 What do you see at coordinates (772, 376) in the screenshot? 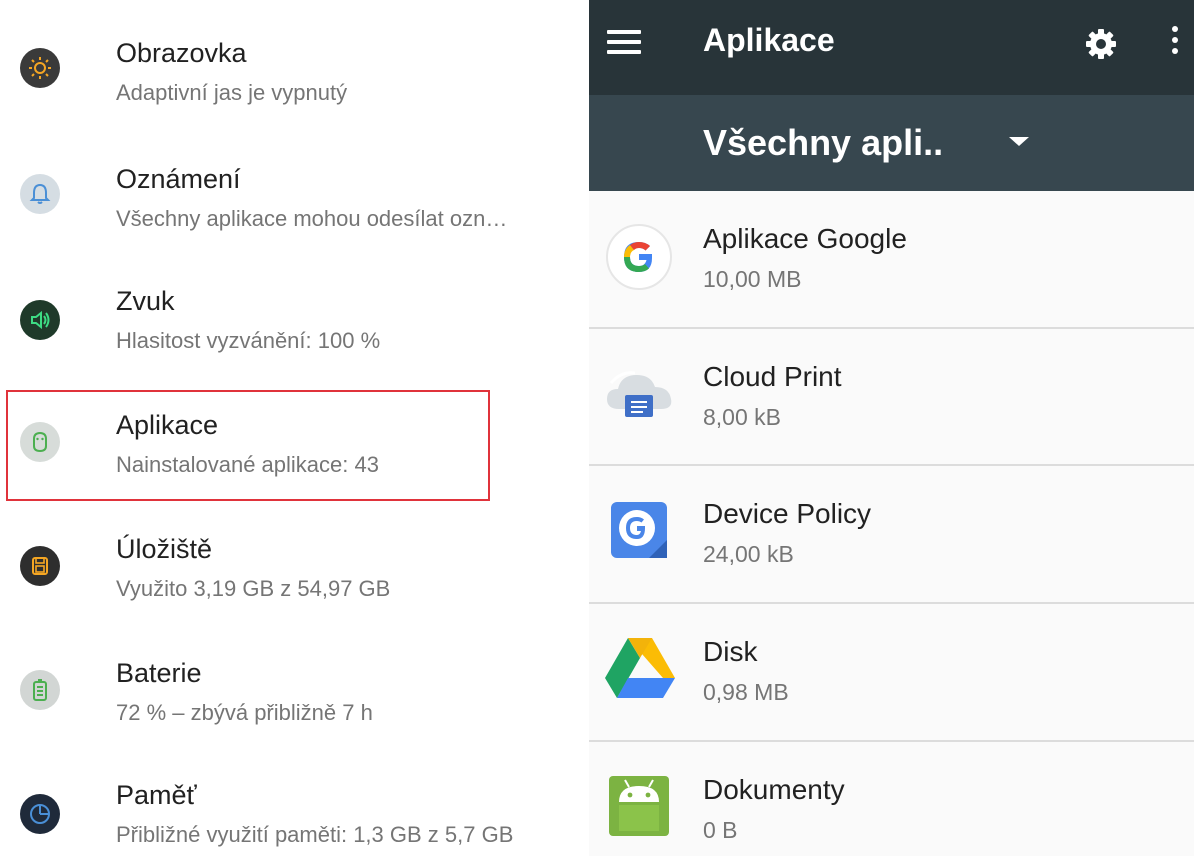
I see `app-name: Cloud Print` at bounding box center [772, 376].